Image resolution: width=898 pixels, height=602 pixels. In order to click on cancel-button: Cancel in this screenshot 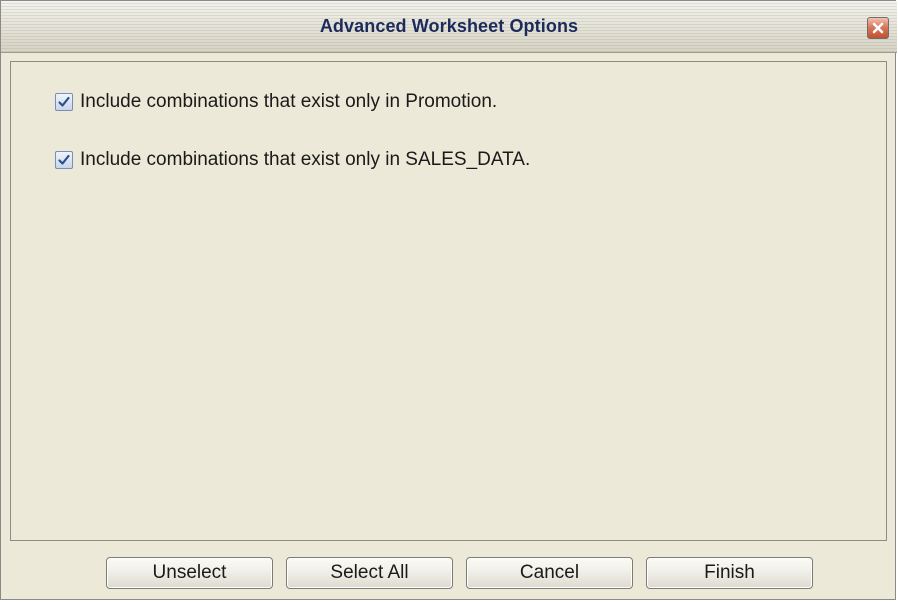, I will do `click(549, 573)`.